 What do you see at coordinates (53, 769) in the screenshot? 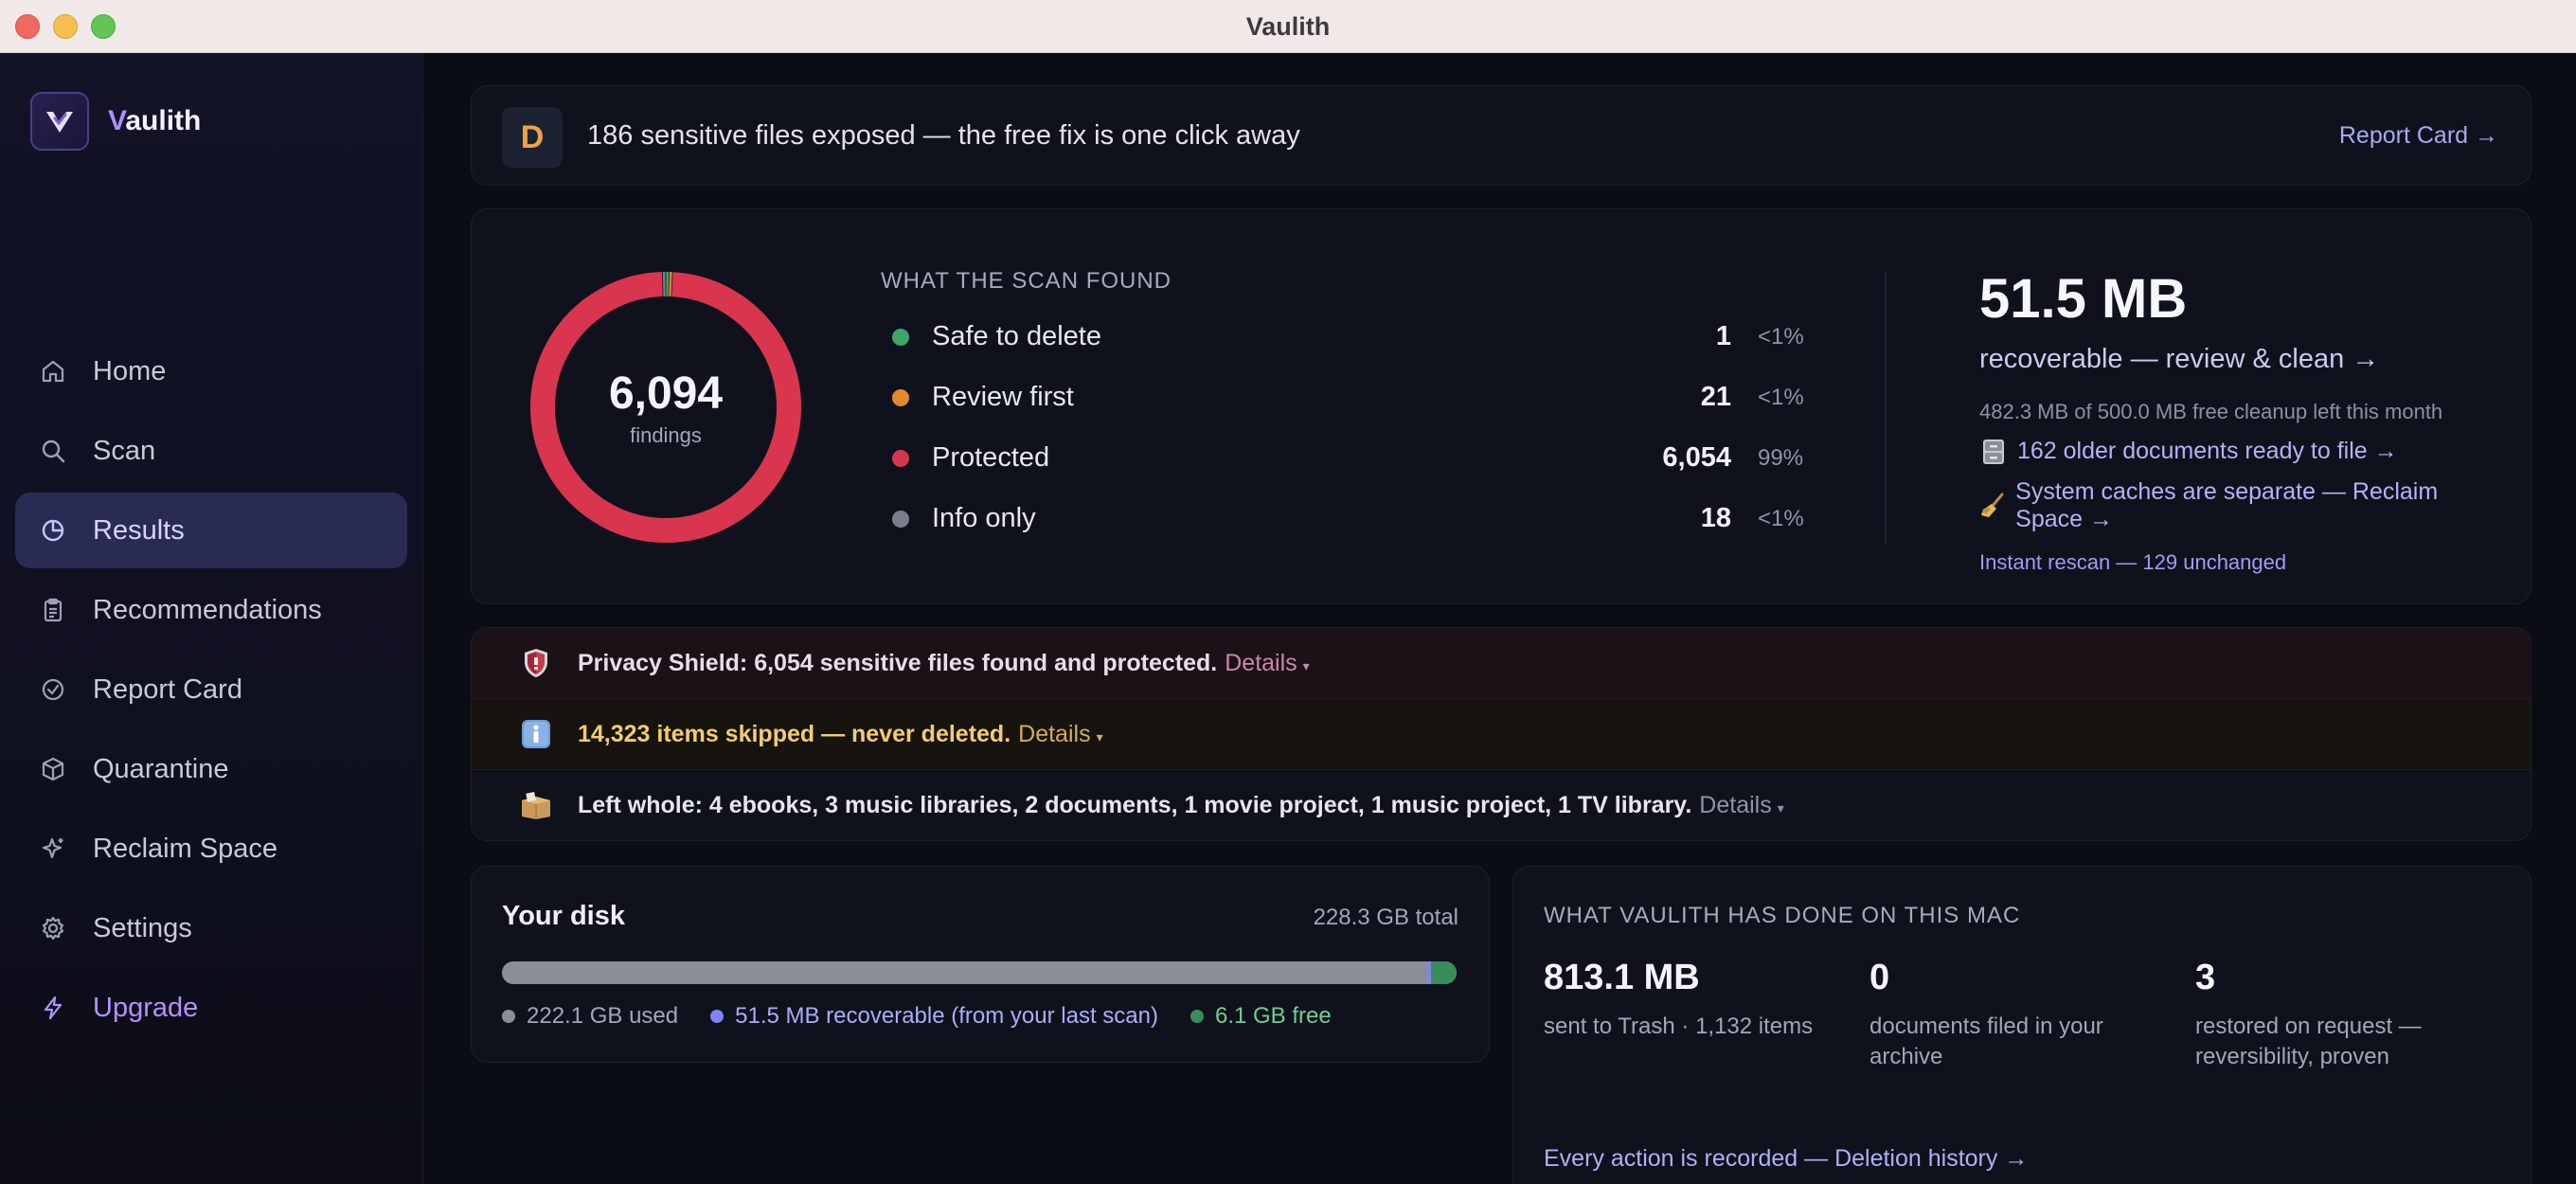
I see `box-icon` at bounding box center [53, 769].